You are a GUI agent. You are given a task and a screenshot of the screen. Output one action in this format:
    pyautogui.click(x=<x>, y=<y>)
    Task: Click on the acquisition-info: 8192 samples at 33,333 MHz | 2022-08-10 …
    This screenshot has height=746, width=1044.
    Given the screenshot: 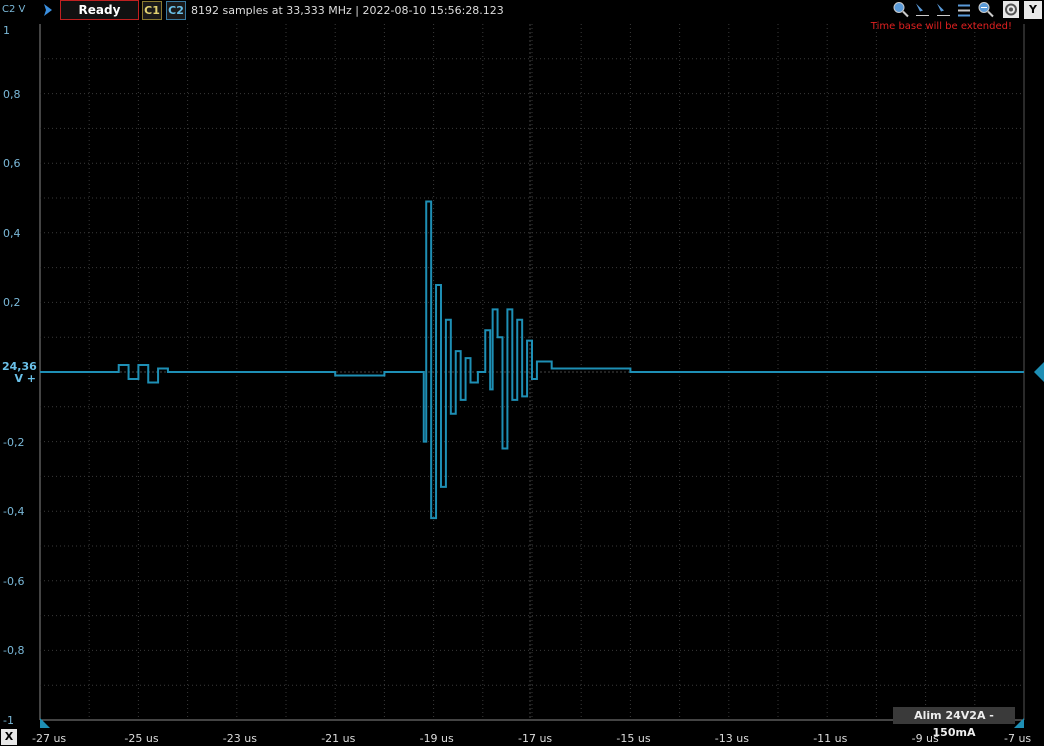 What is the action you would take?
    pyautogui.click(x=347, y=10)
    